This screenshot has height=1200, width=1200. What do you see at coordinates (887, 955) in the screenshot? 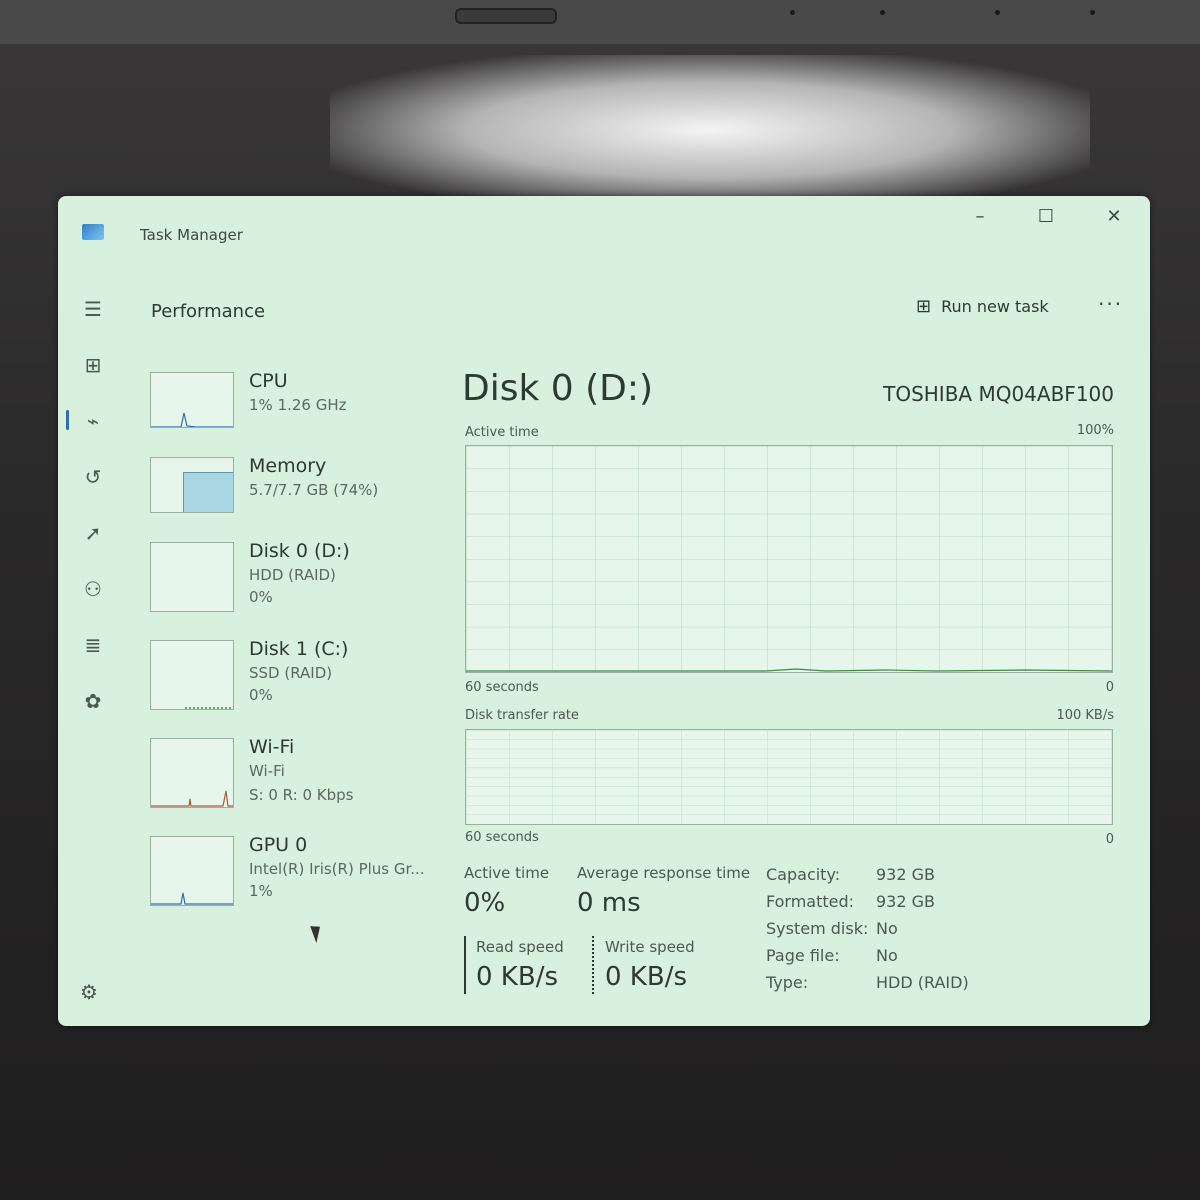
I see `prop-page-file-value: No` at bounding box center [887, 955].